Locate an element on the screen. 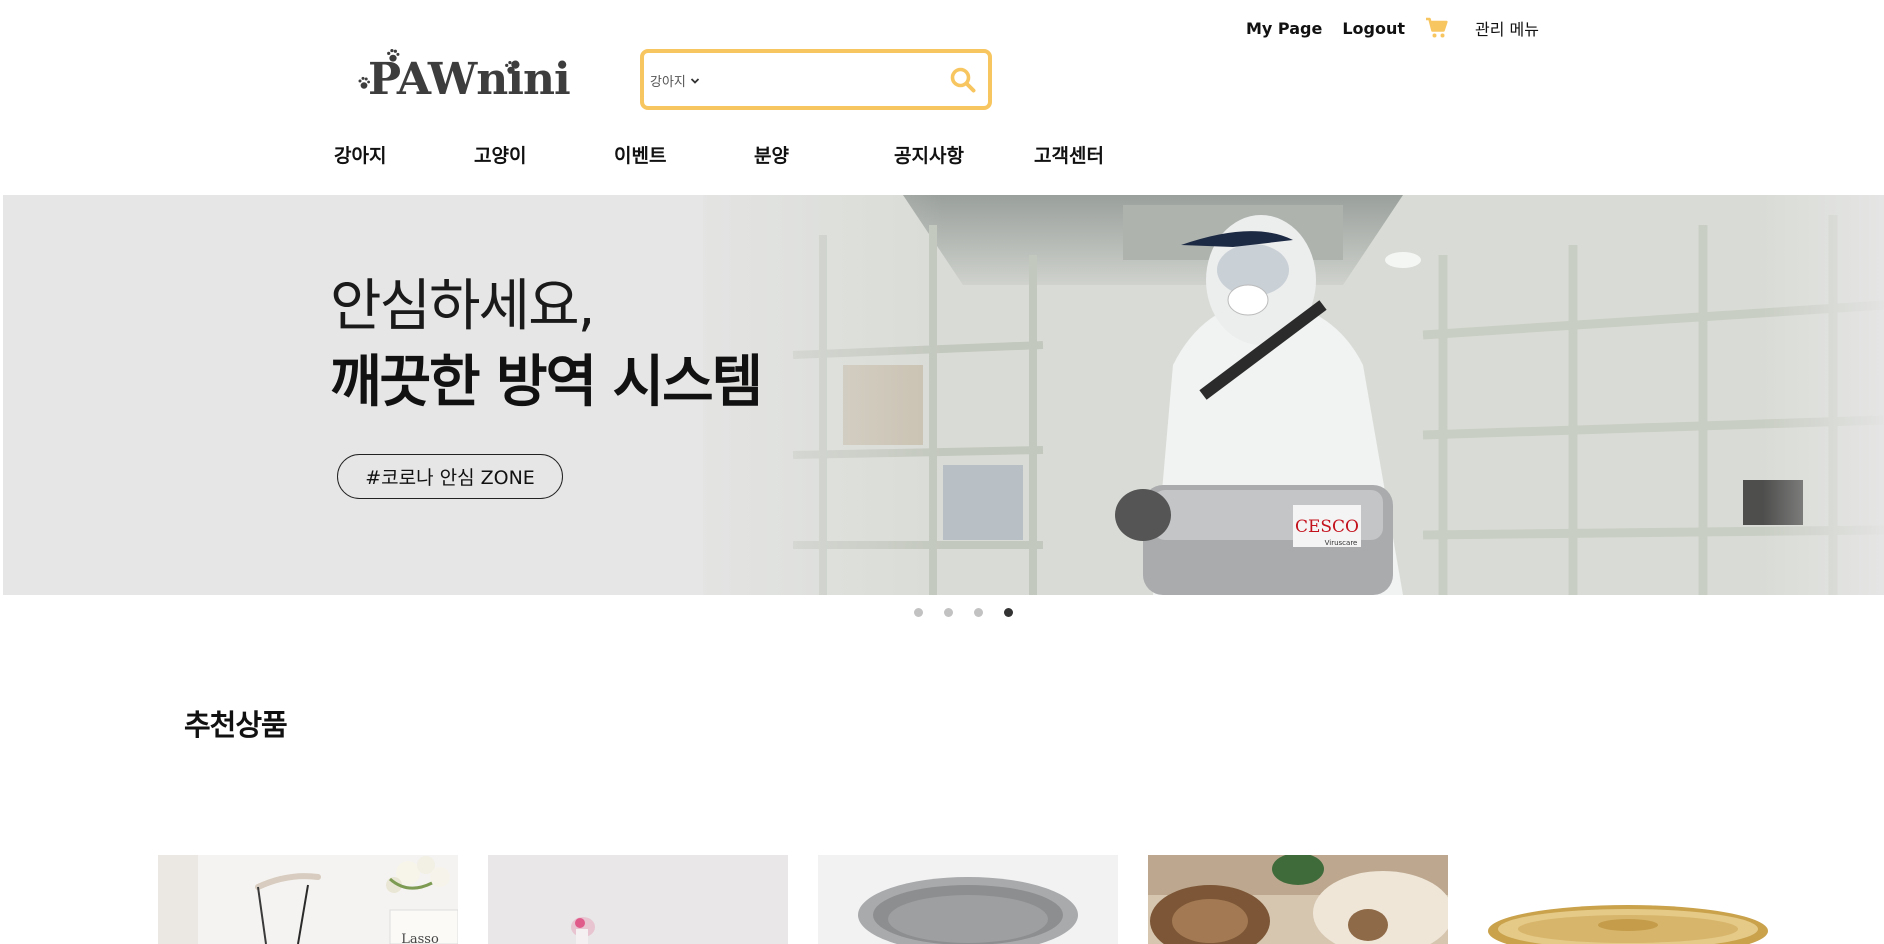 Image resolution: width=1884 pixels, height=944 pixels. admin-menu-link: 관리 메뉴 is located at coordinates (1507, 28).